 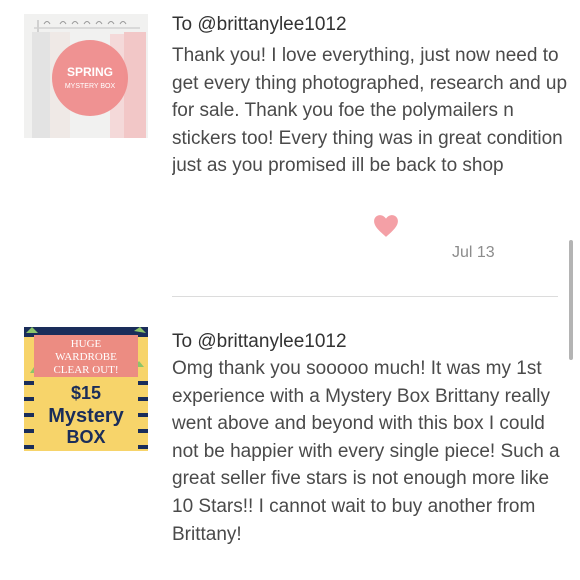 I want to click on thumbnail-price: $15, so click(x=86, y=393).